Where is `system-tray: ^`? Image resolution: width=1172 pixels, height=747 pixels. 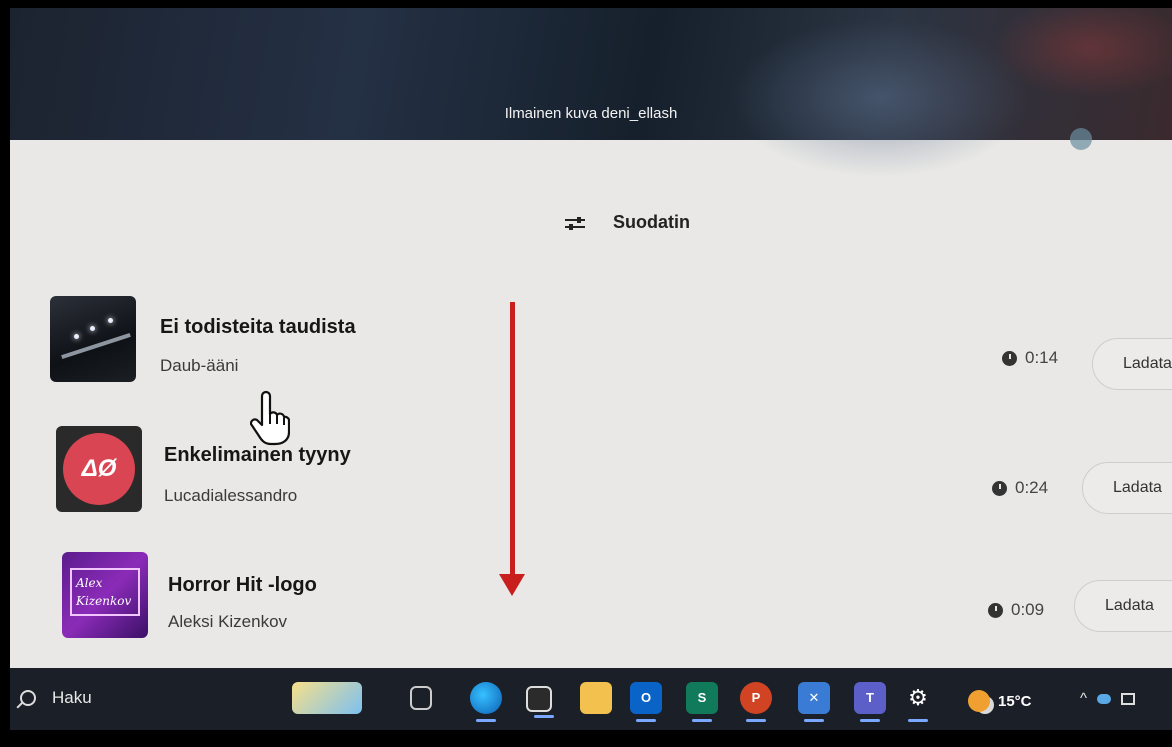 system-tray: ^ is located at coordinates (1108, 698).